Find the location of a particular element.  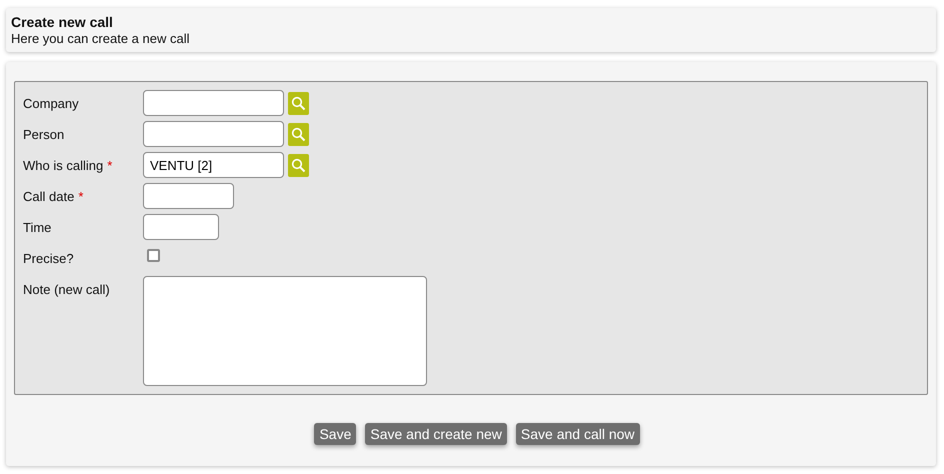

save-button: Save is located at coordinates (335, 434).